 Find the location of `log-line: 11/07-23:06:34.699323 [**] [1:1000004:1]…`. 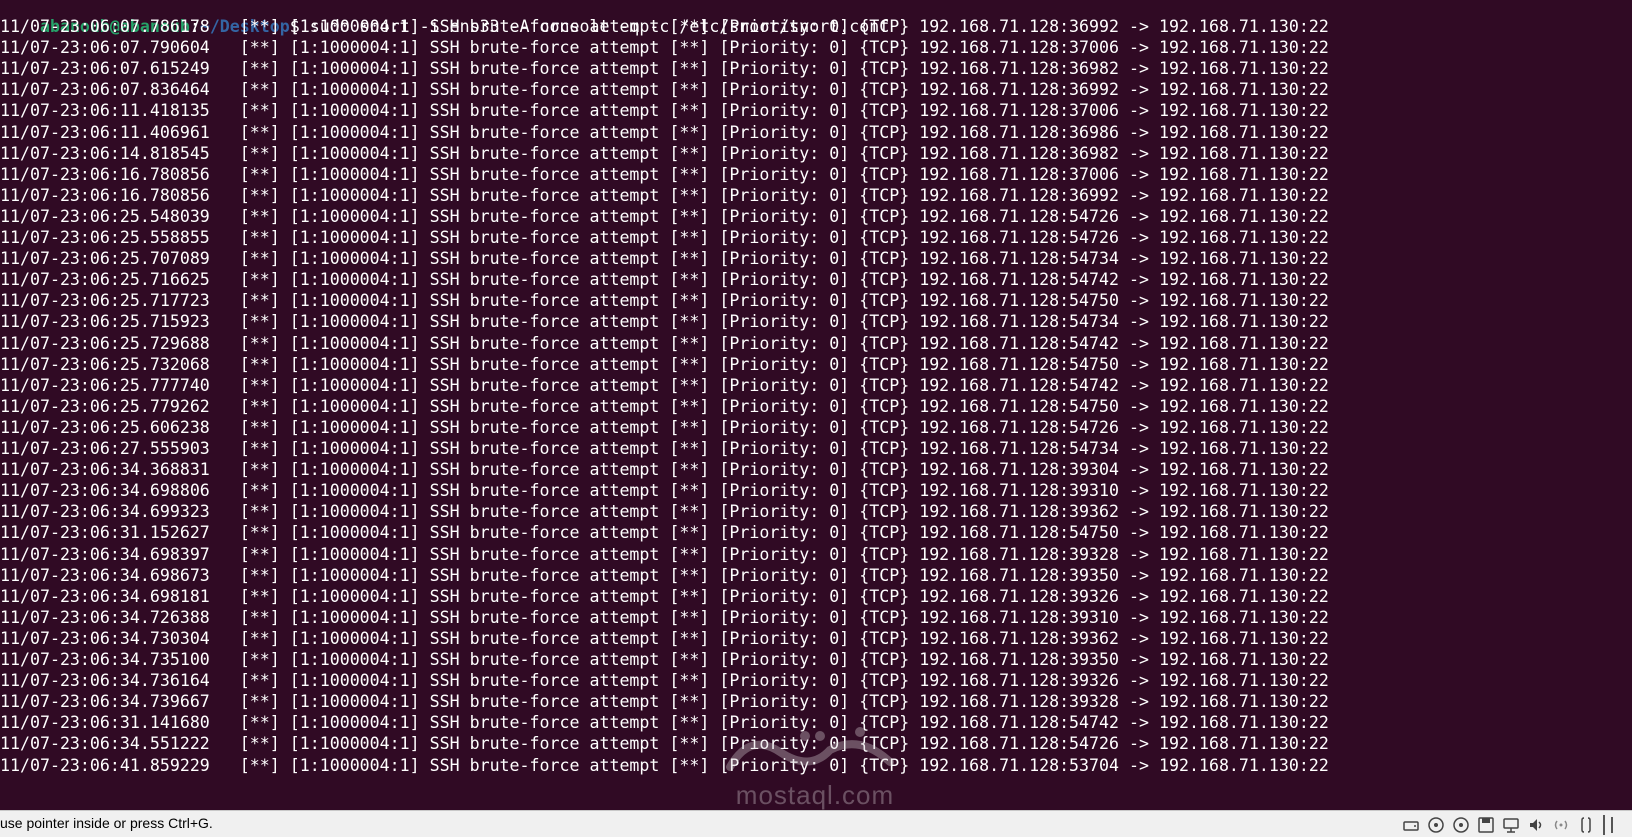

log-line: 11/07-23:06:34.699323 [**] [1:1000004:1]… is located at coordinates (664, 512).